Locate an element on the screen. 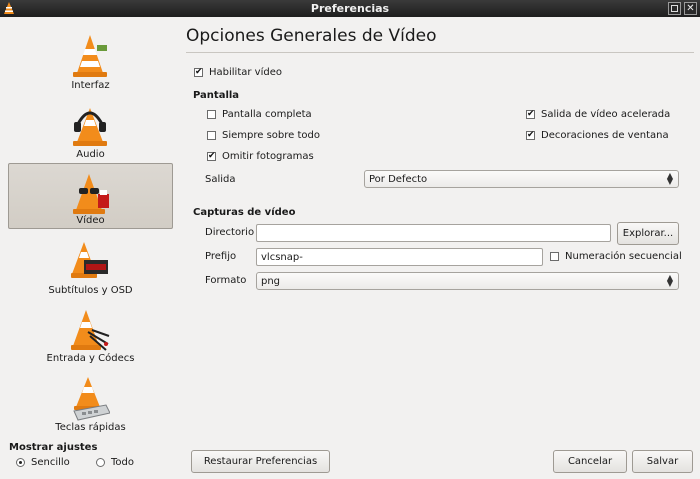  cone-glasses-icon is located at coordinates (91, 194).